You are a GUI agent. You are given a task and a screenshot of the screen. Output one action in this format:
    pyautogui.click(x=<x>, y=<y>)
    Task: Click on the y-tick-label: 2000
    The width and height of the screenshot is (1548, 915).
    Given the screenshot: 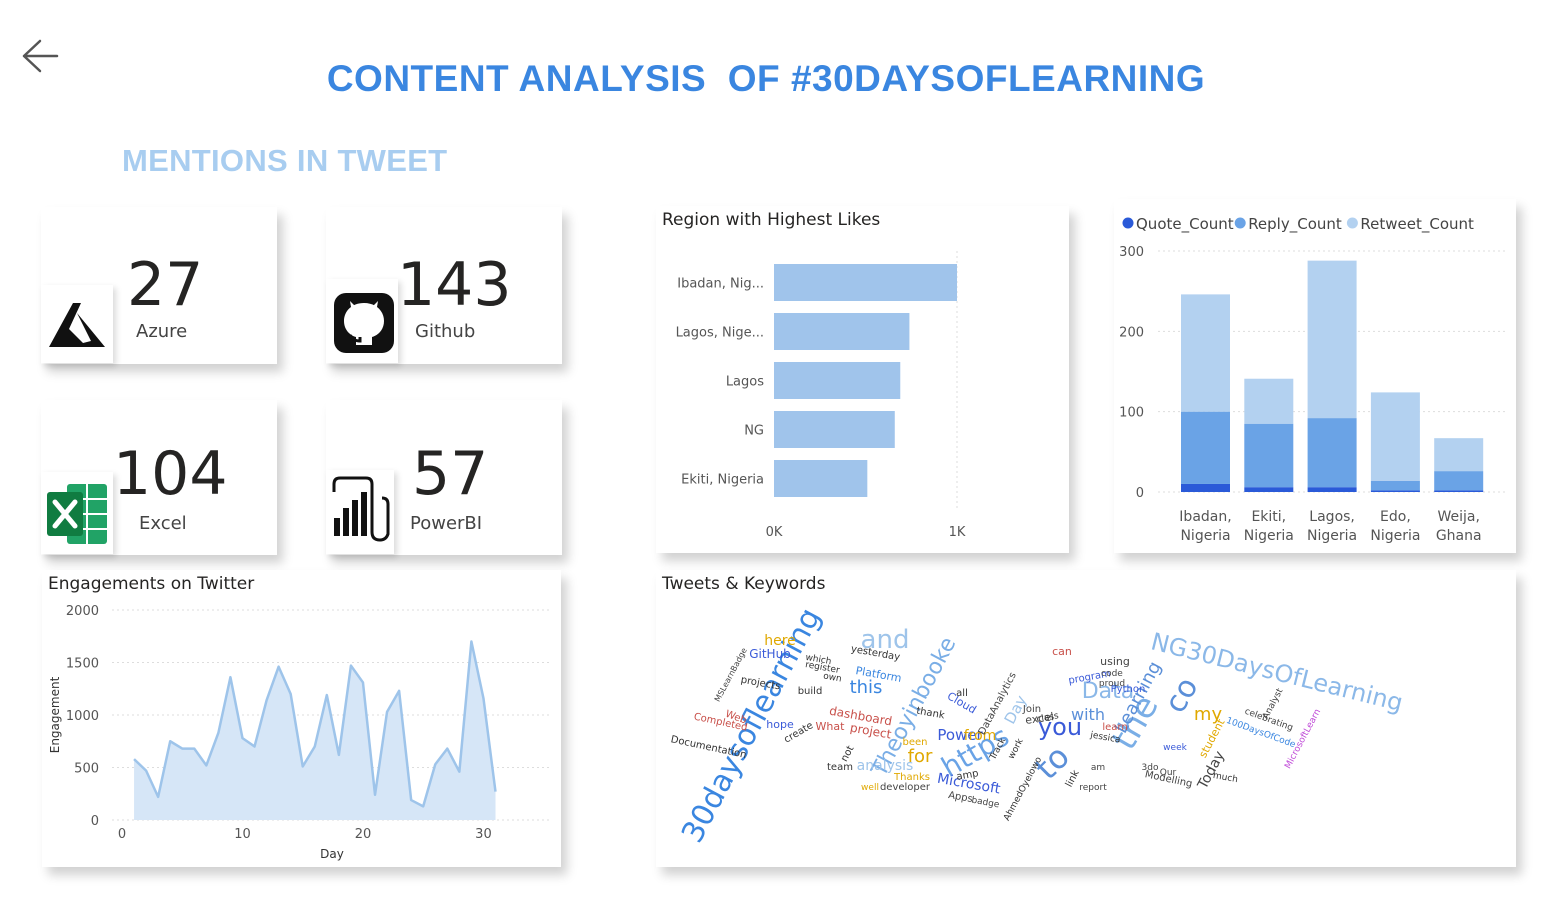 What is the action you would take?
    pyautogui.click(x=82, y=611)
    